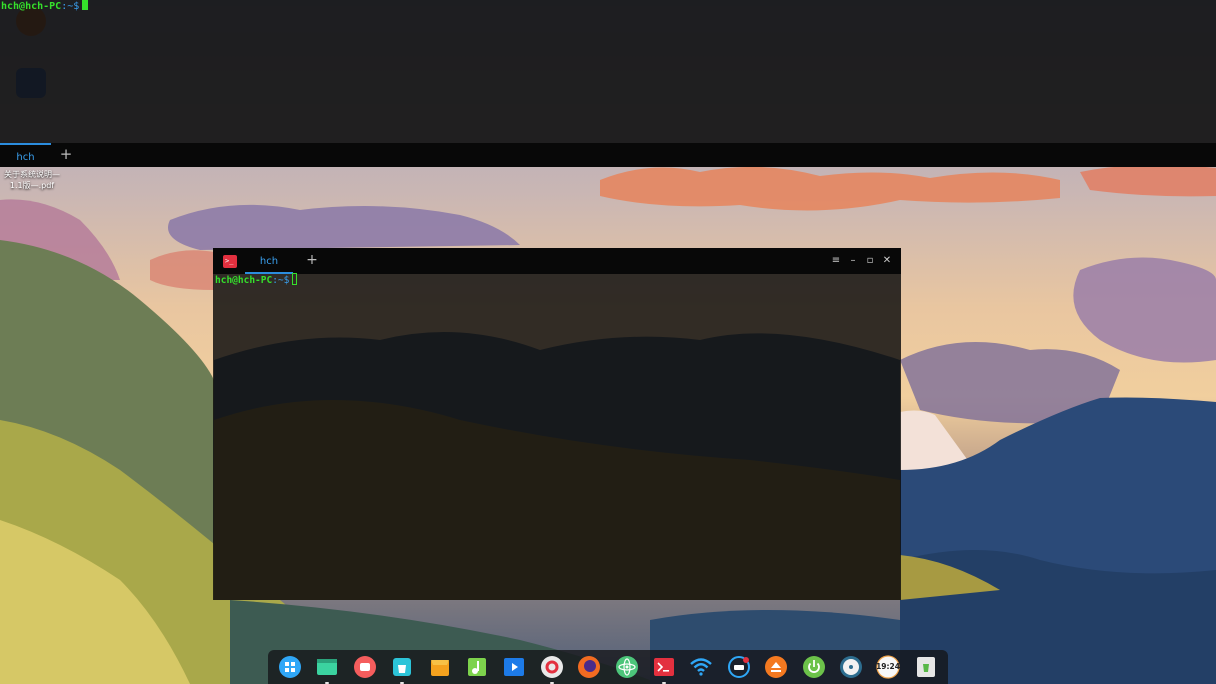  I want to click on power-icon, so click(814, 667).